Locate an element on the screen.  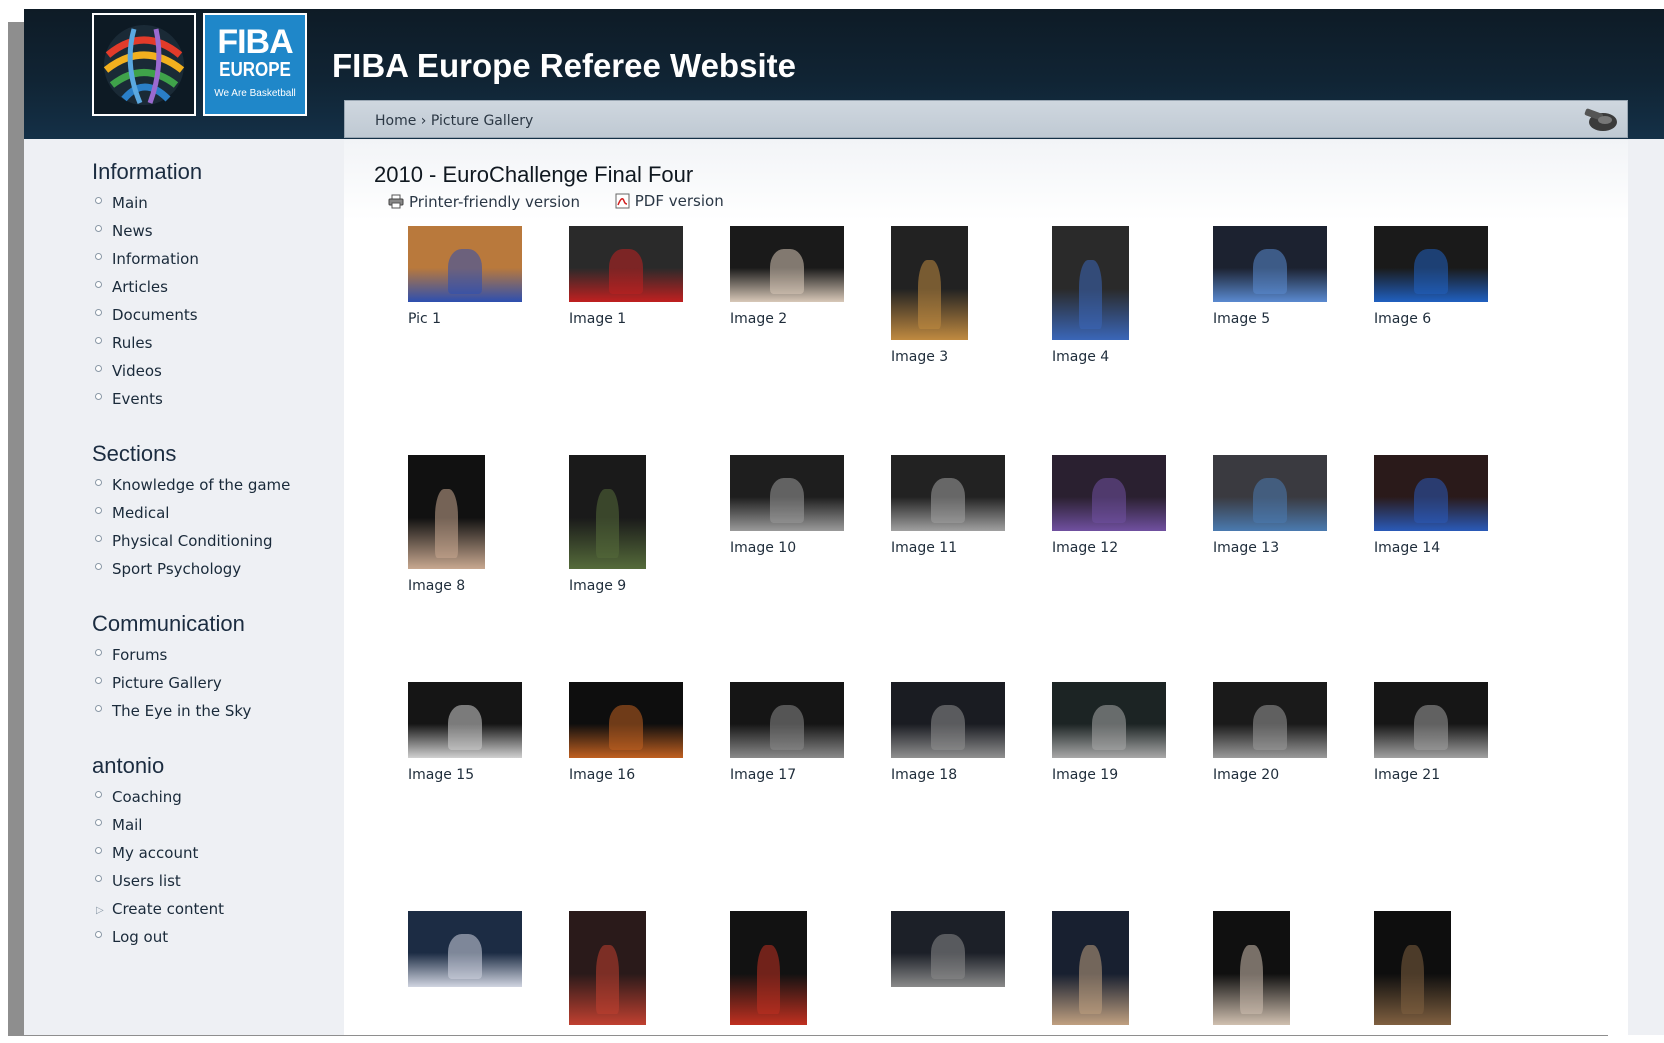
sidebar-item-information: Information is located at coordinates (212, 263).